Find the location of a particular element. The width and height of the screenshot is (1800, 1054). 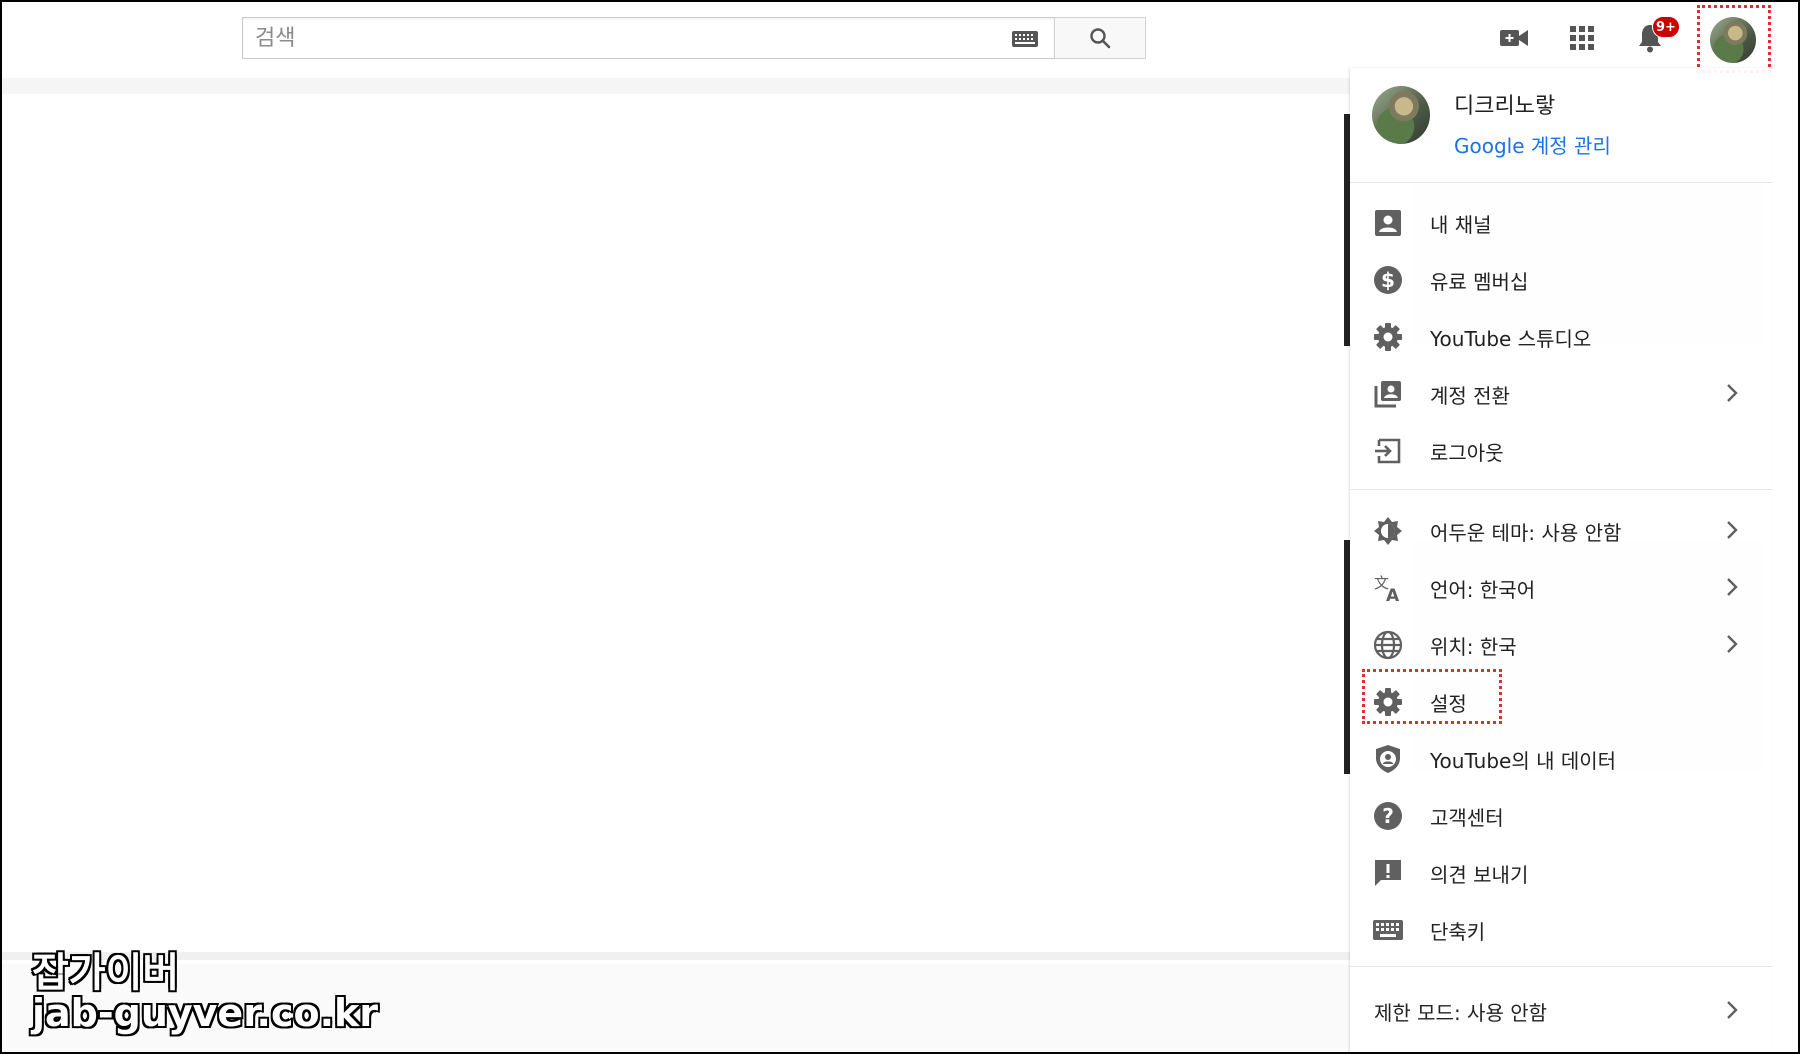

account-name: 디크리노랗 is located at coordinates (1505, 106).